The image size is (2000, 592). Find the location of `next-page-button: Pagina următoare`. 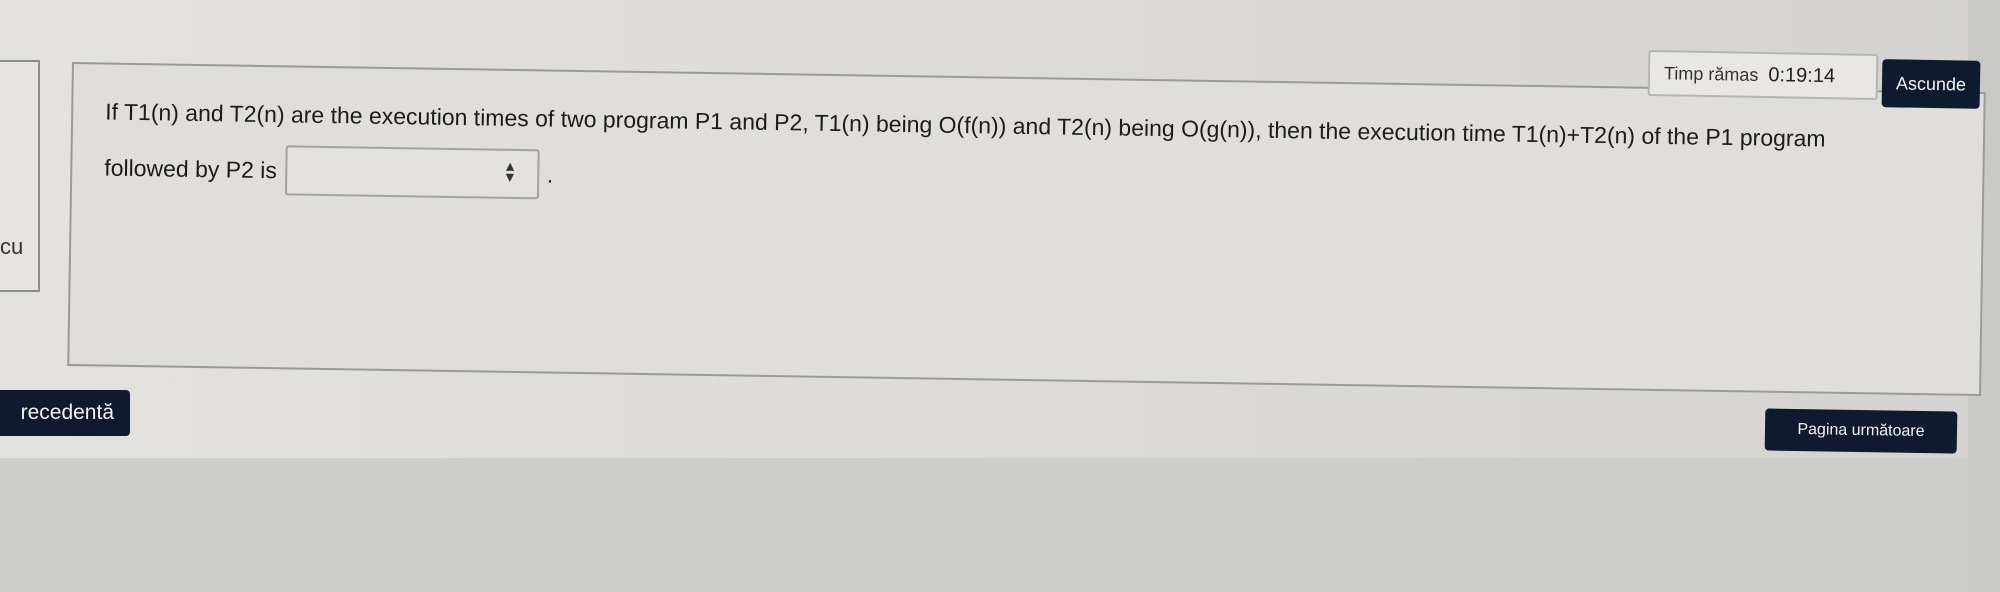

next-page-button: Pagina următoare is located at coordinates (1861, 431).